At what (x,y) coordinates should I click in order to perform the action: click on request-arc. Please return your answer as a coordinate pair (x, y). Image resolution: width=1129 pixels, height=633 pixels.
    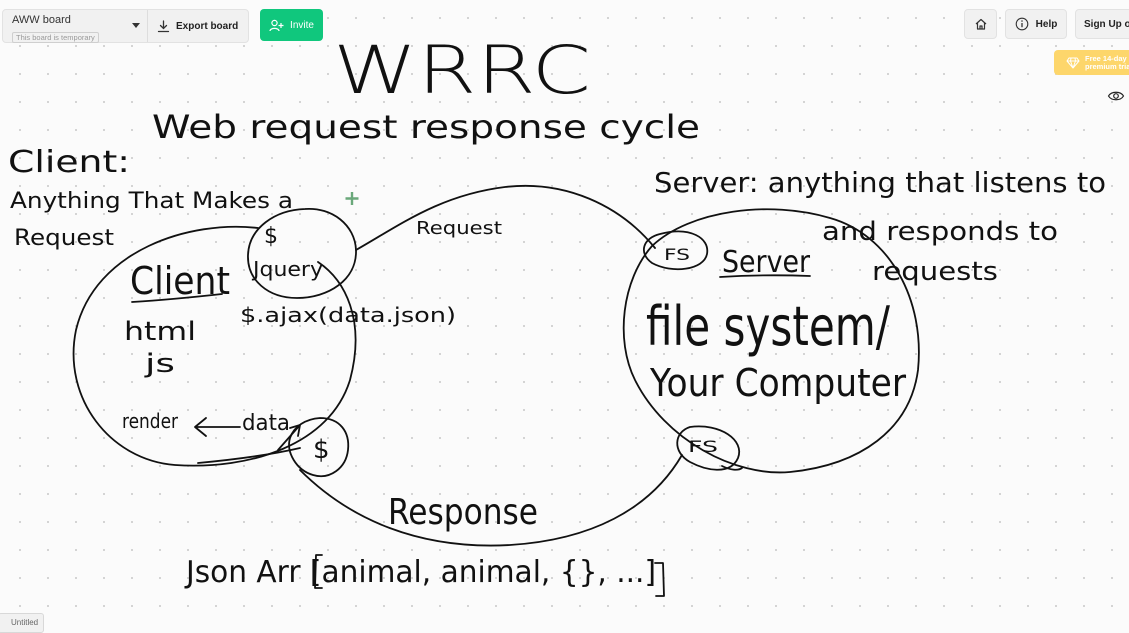
    Looking at the image, I should click on (505, 218).